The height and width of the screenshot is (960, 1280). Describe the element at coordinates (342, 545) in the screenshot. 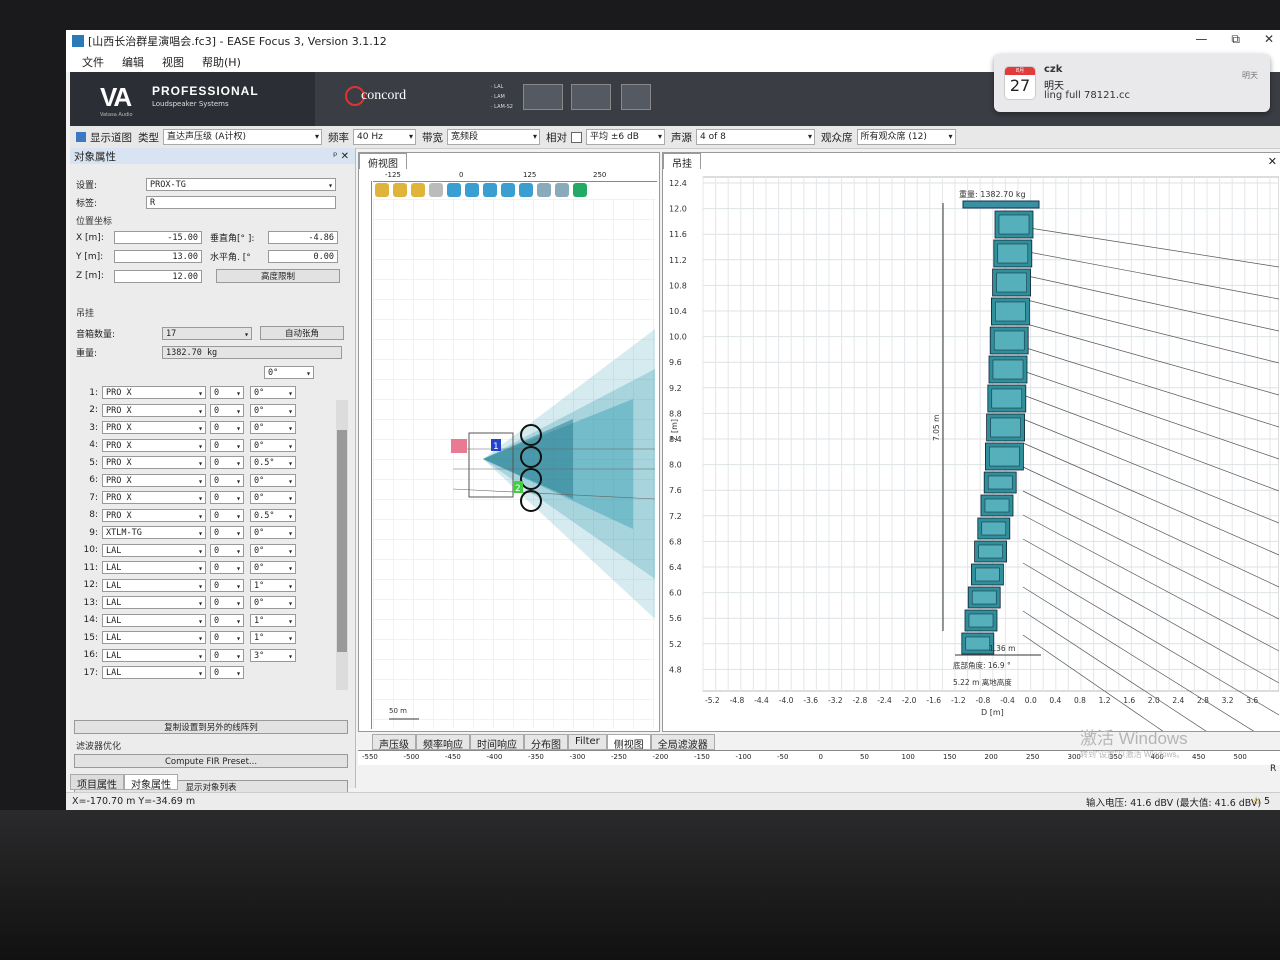

I see `table-scrollbar` at that location.